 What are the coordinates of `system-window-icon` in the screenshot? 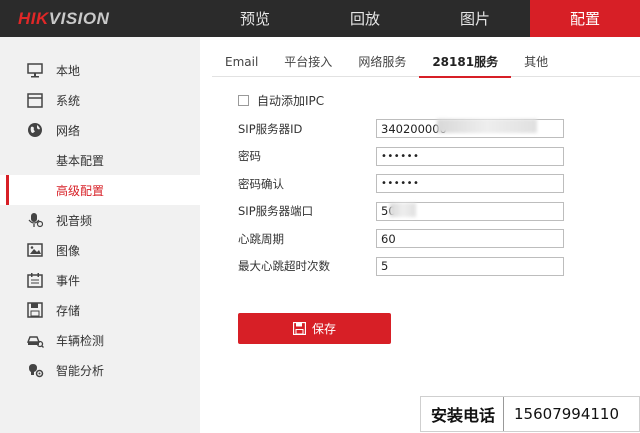 It's located at (35, 100).